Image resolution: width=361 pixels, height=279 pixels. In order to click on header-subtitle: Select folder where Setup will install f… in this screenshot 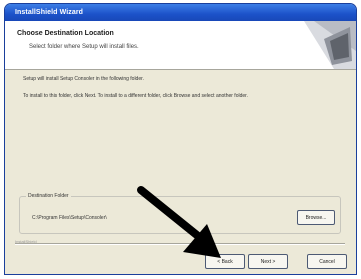, I will do `click(84, 47)`.